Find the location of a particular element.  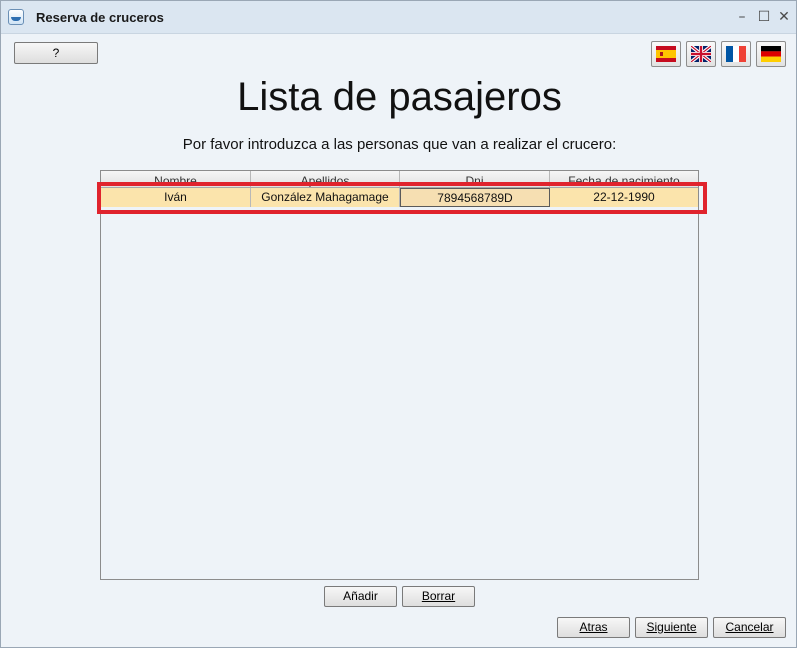

germany-flag-icon is located at coordinates (771, 54).